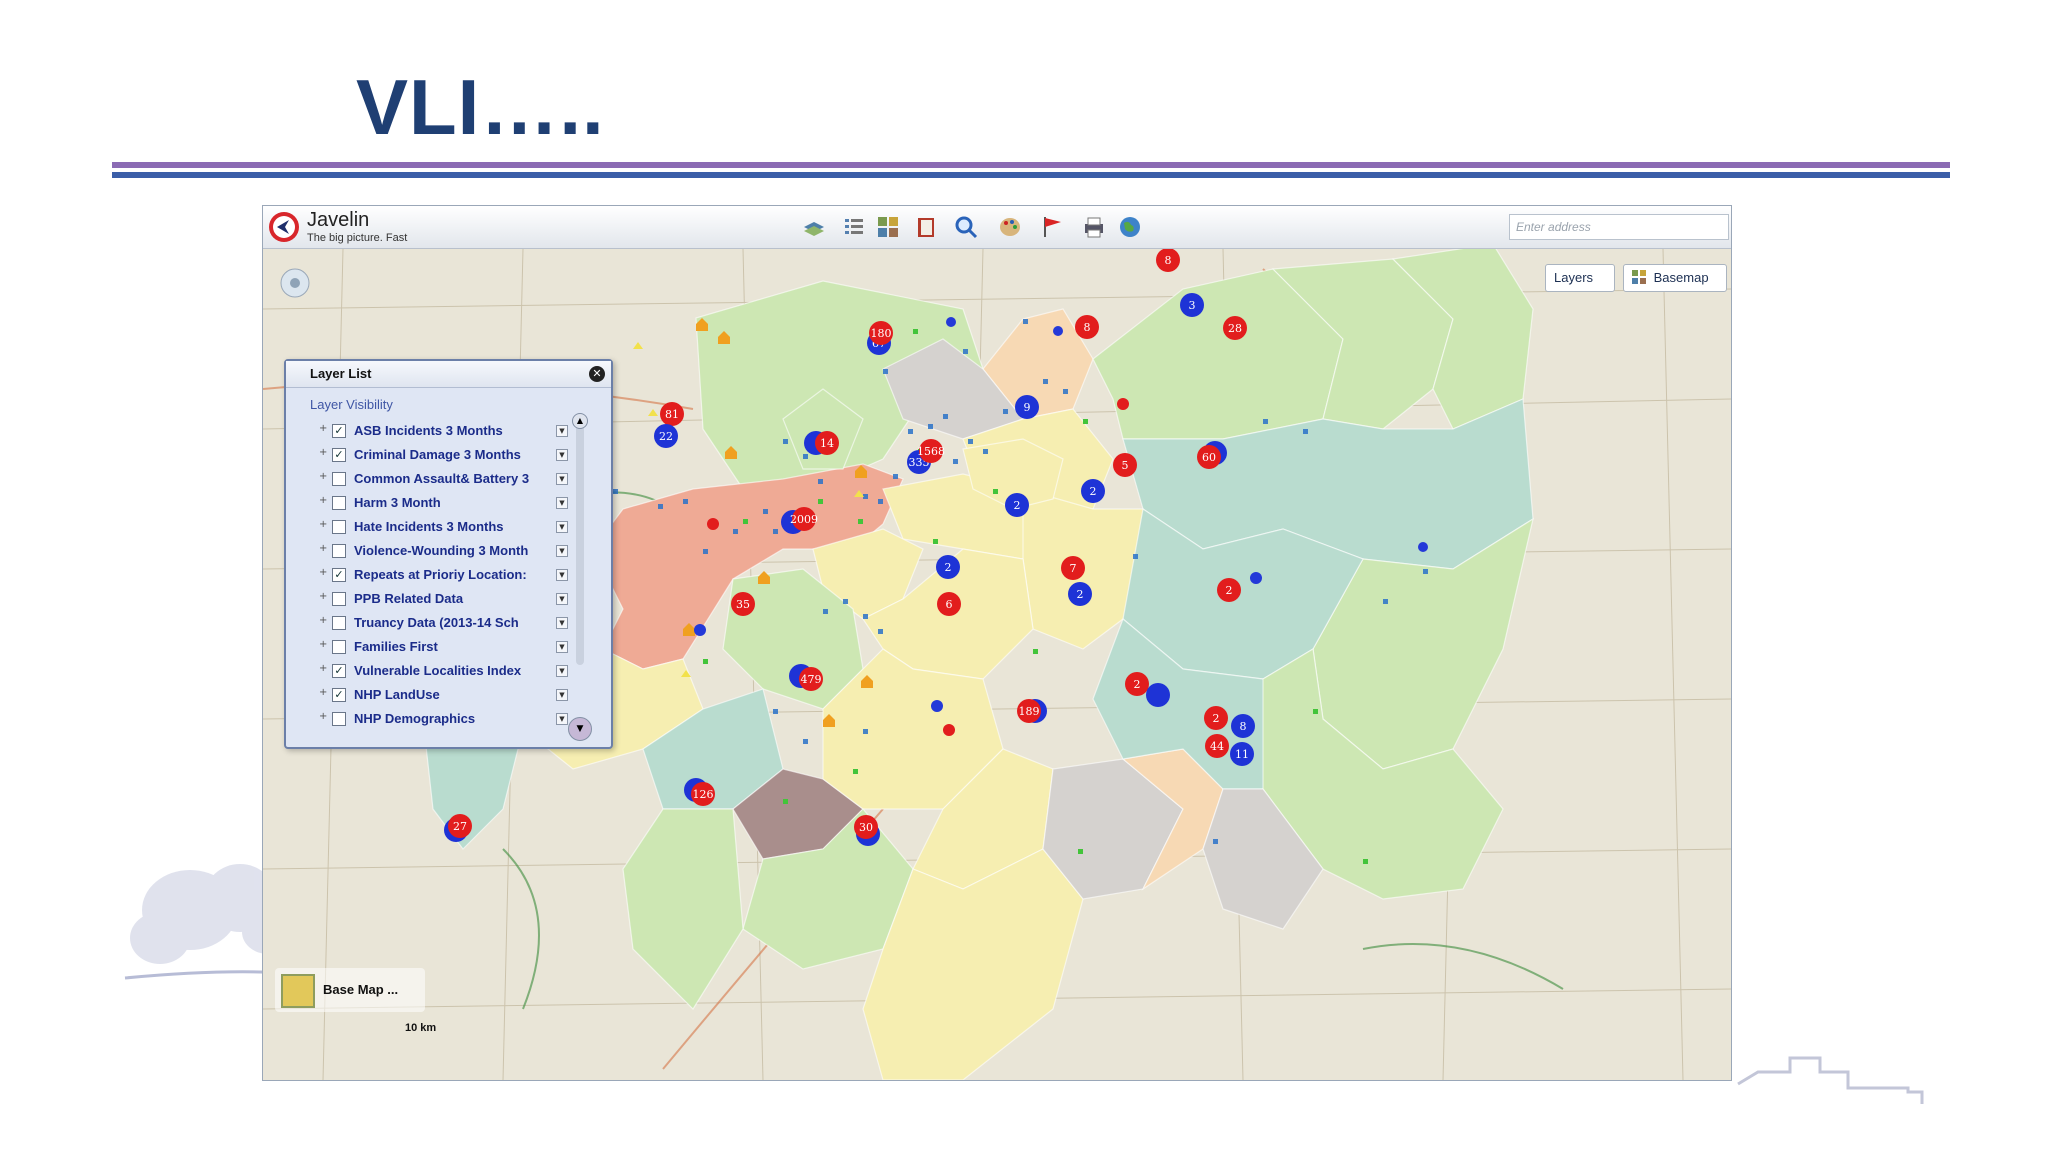 This screenshot has width=2048, height=1152. I want to click on address-search-input: Enter address, so click(1619, 227).